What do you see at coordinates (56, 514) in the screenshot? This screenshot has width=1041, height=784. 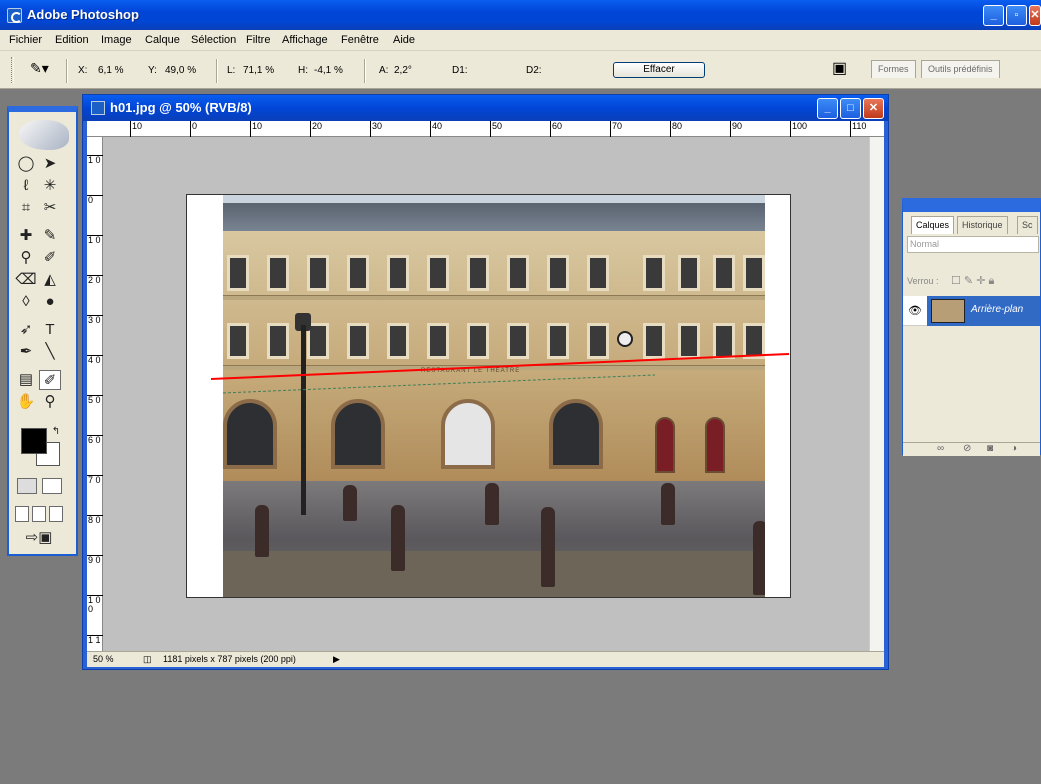 I see `screen-mode-full-button` at bounding box center [56, 514].